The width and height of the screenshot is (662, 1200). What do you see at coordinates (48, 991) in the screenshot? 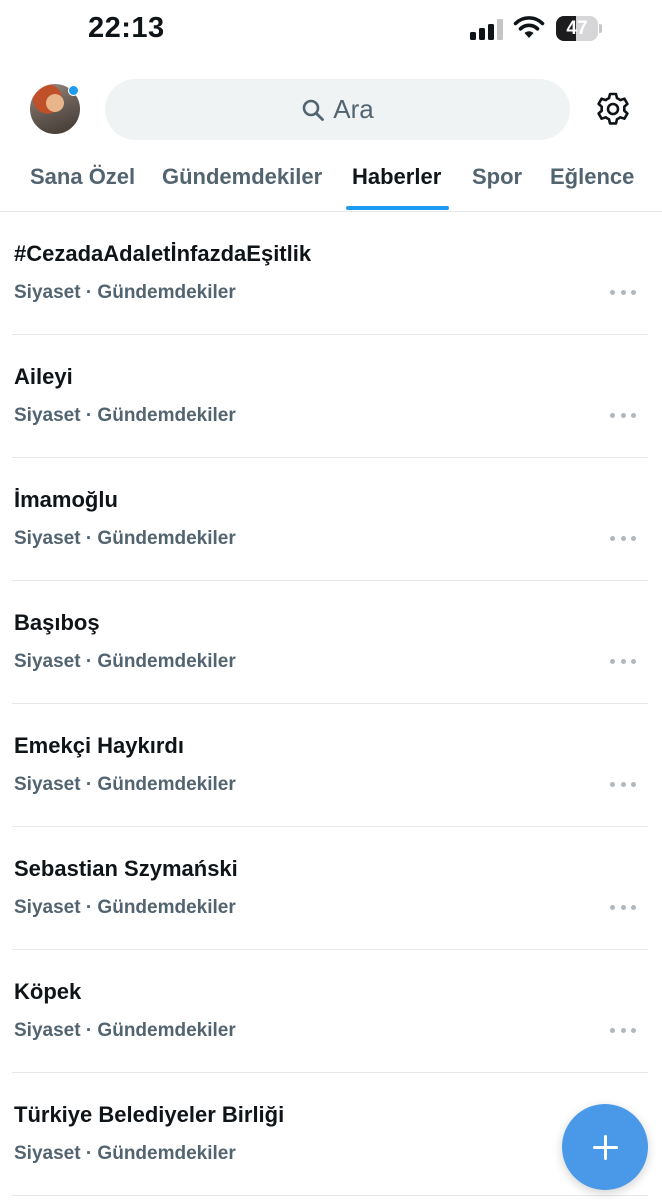
I see `trend-title: Köpek` at bounding box center [48, 991].